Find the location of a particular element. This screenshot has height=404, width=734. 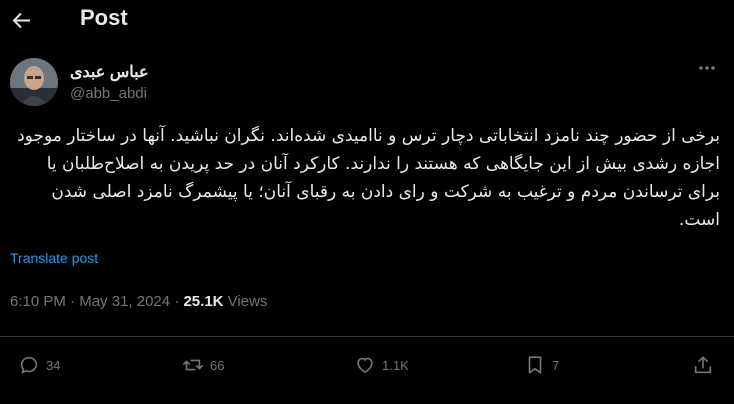

repost-button: 66 is located at coordinates (203, 365).